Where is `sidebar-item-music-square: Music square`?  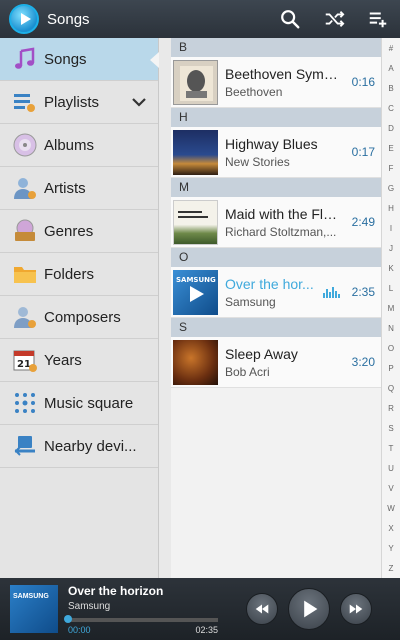 sidebar-item-music-square: Music square is located at coordinates (79, 403).